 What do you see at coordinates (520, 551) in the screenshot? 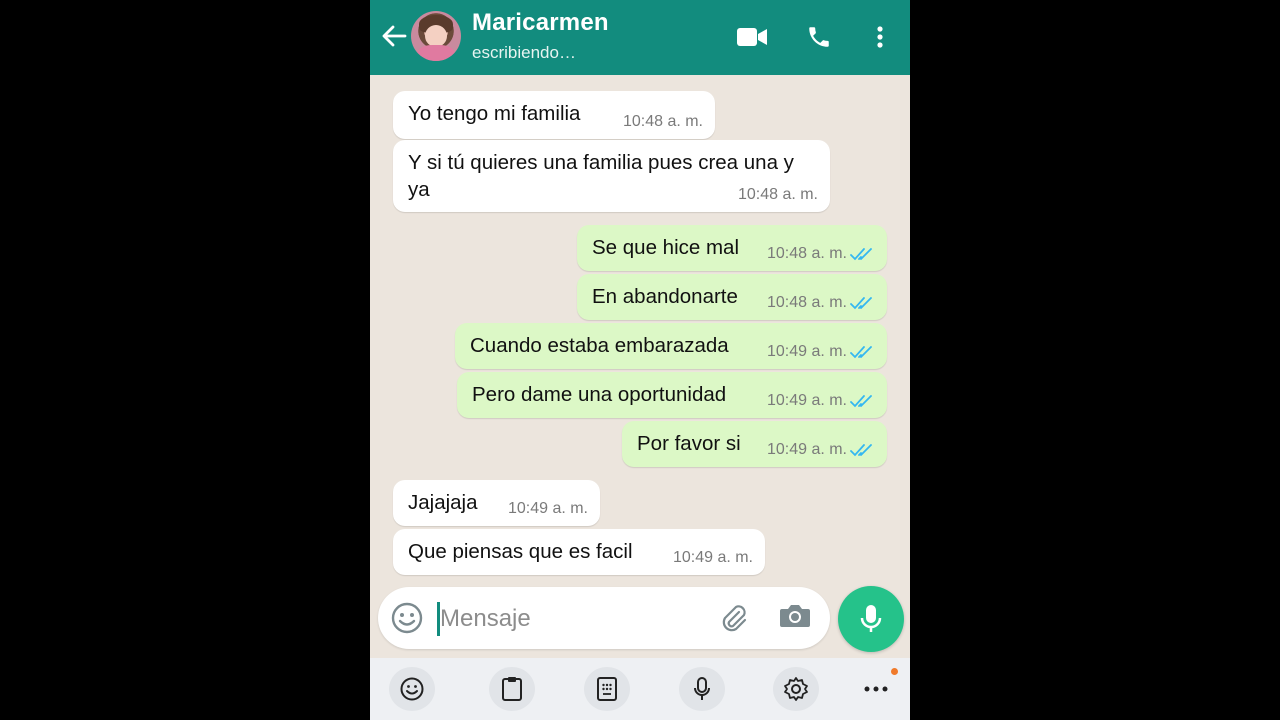
I see `message-text: Que piensas que es facil` at bounding box center [520, 551].